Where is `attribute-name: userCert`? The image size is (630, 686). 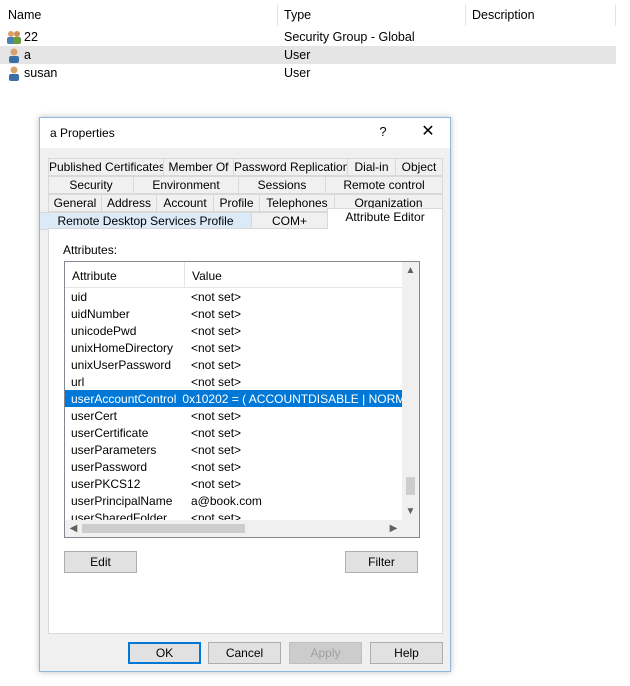 attribute-name: userCert is located at coordinates (94, 415).